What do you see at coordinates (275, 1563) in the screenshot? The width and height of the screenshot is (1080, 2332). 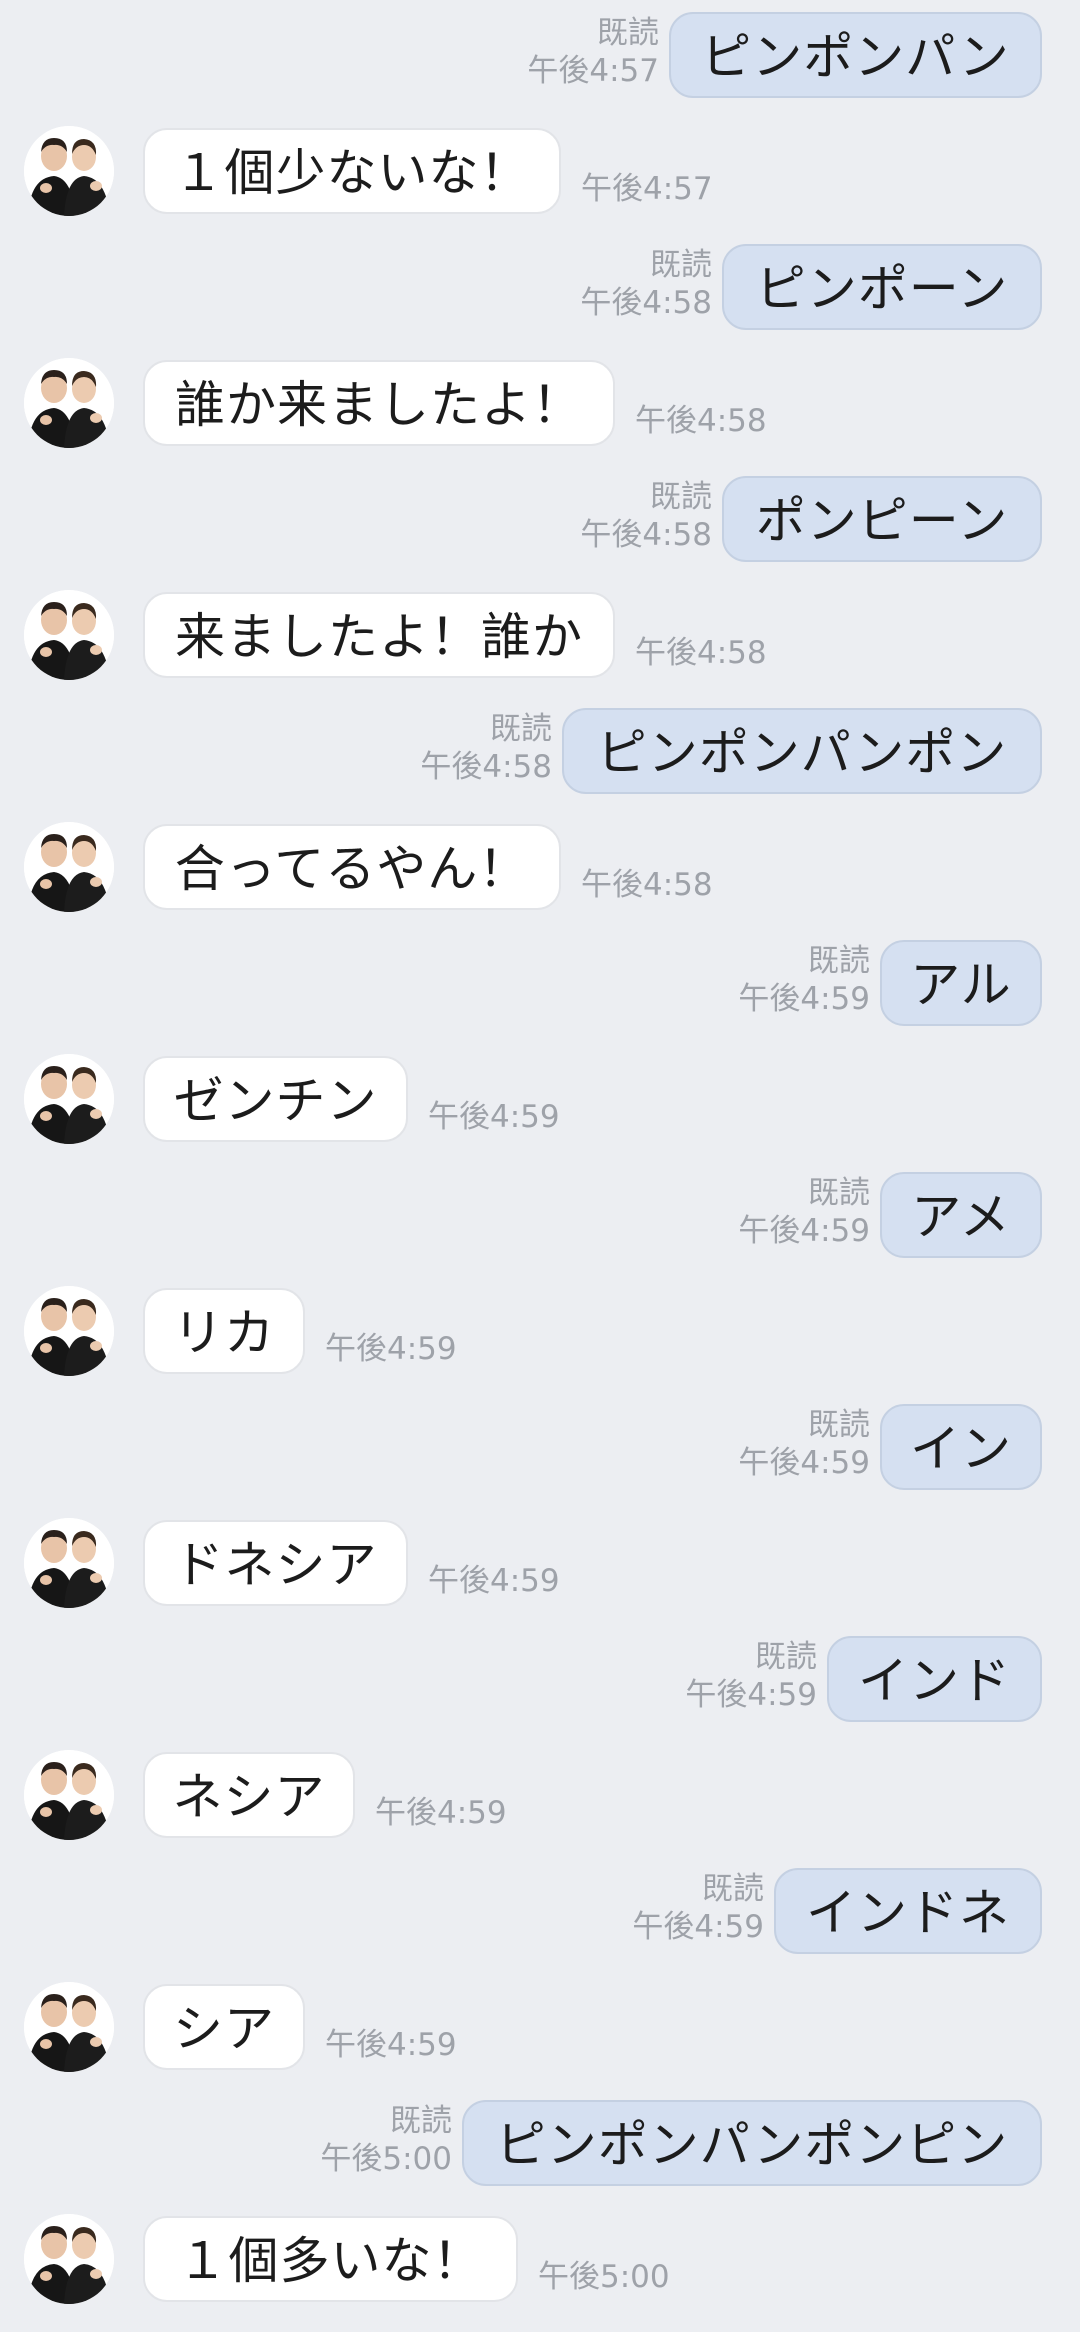 I see `incoming-message-bubble: ドネシア` at bounding box center [275, 1563].